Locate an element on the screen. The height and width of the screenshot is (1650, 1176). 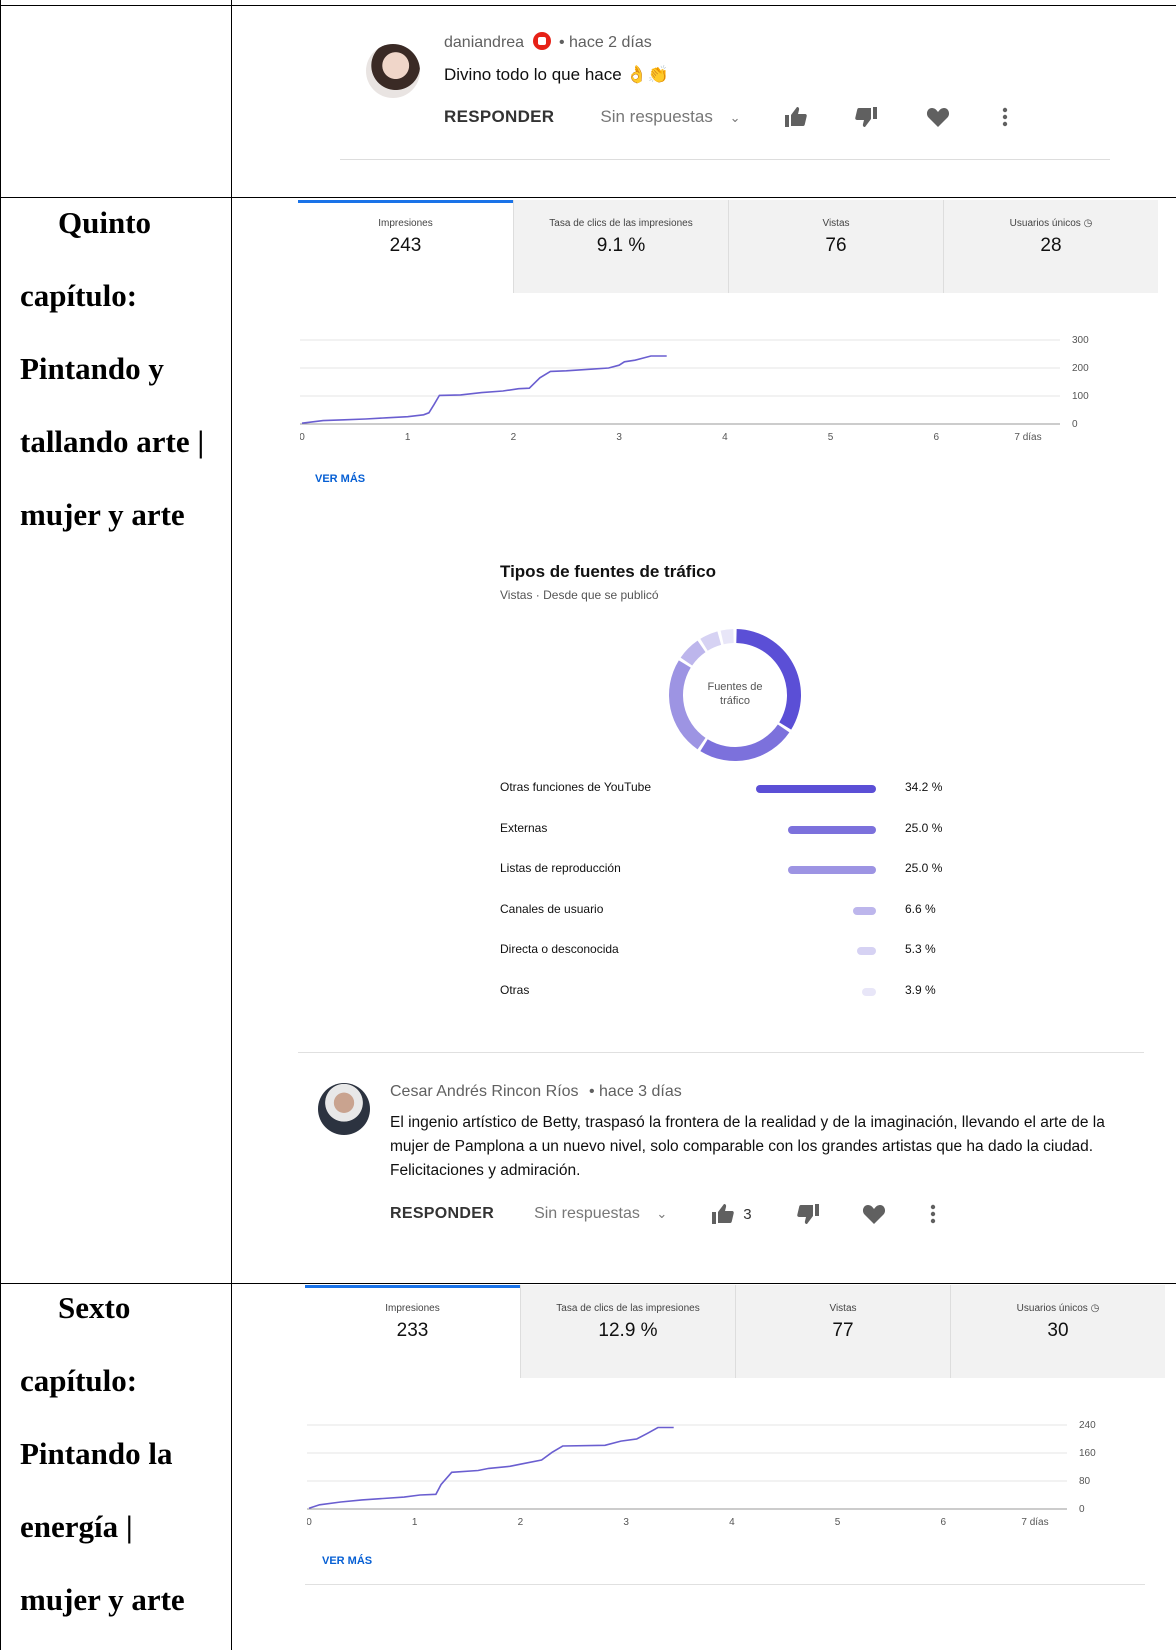
tab-value: 28 is located at coordinates (1051, 245).